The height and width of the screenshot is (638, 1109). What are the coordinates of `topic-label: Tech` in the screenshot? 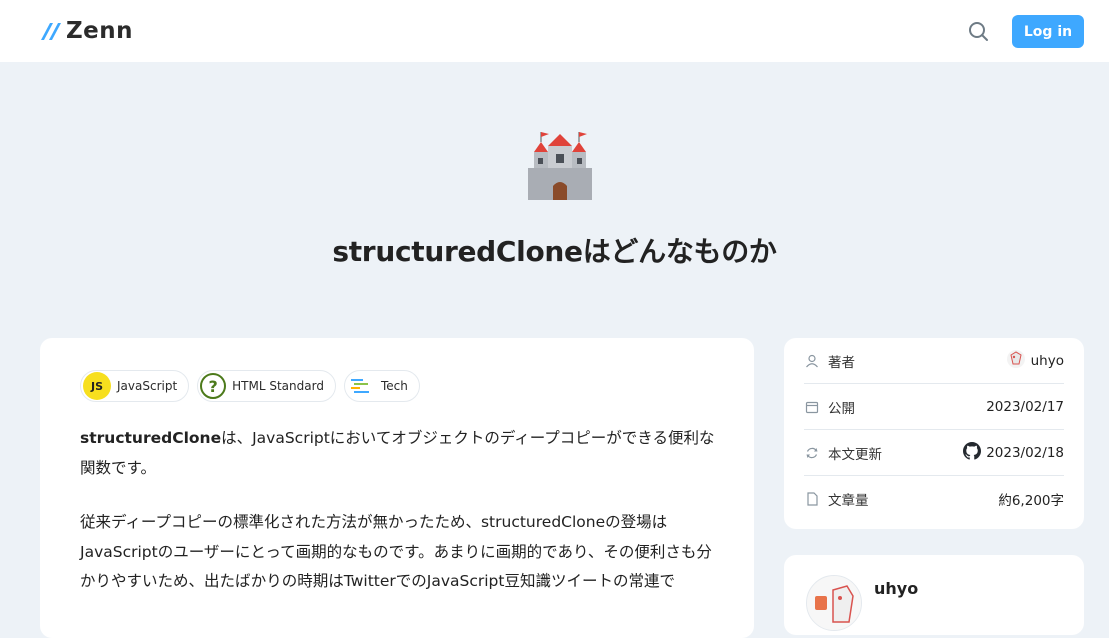 It's located at (394, 386).